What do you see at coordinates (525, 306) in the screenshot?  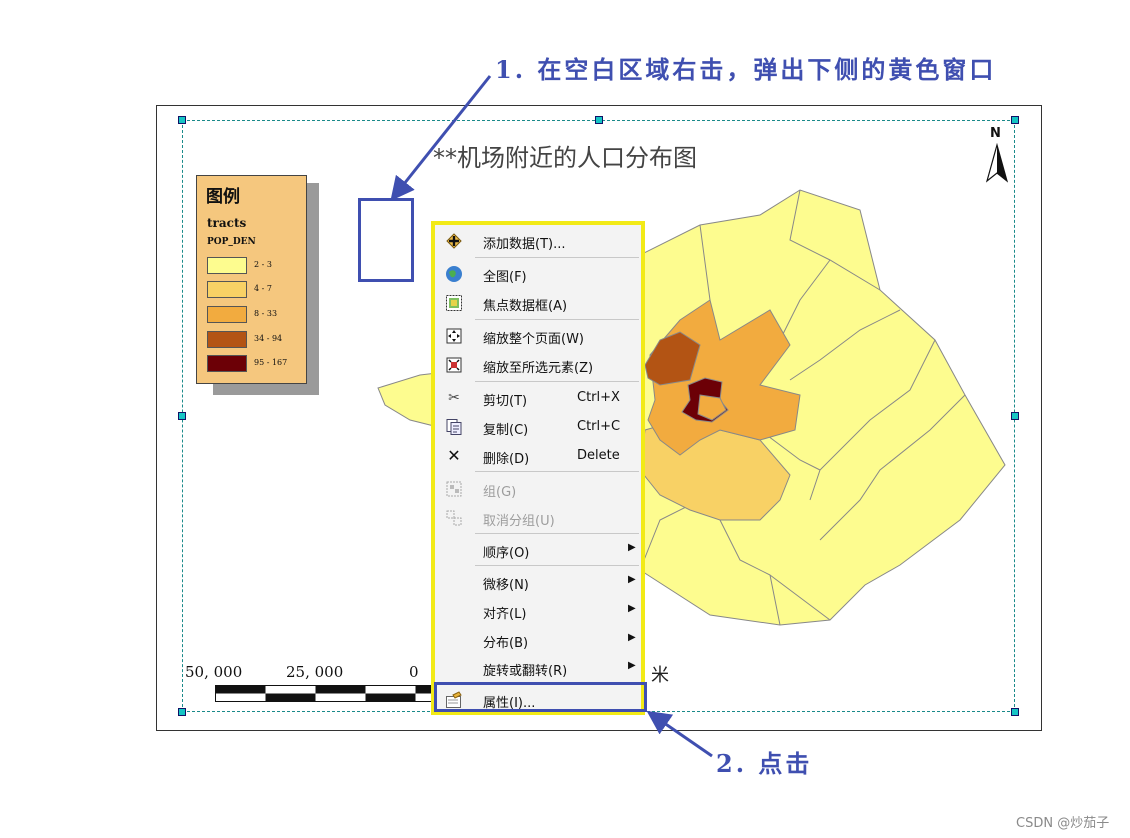 I see `menu-item-label: 焦点数据框(A)` at bounding box center [525, 306].